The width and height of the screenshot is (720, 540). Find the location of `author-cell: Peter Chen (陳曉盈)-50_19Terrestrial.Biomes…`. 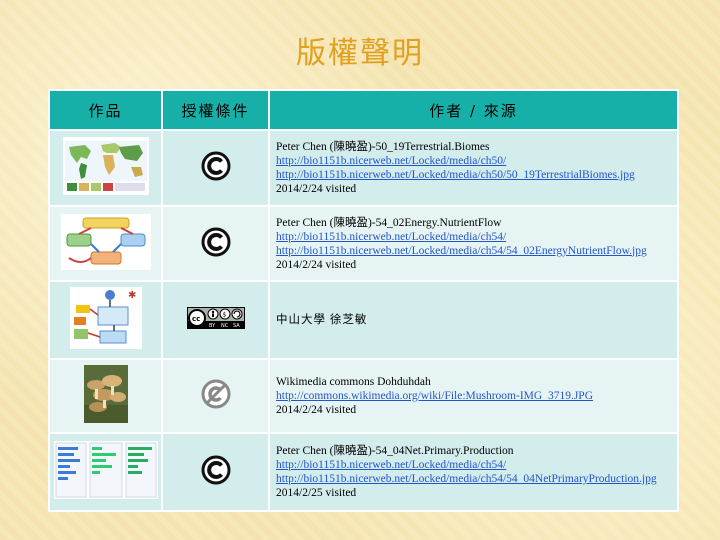

author-cell: Peter Chen (陳曉盈)-50_19Terrestrial.Biomes… is located at coordinates (473, 168).